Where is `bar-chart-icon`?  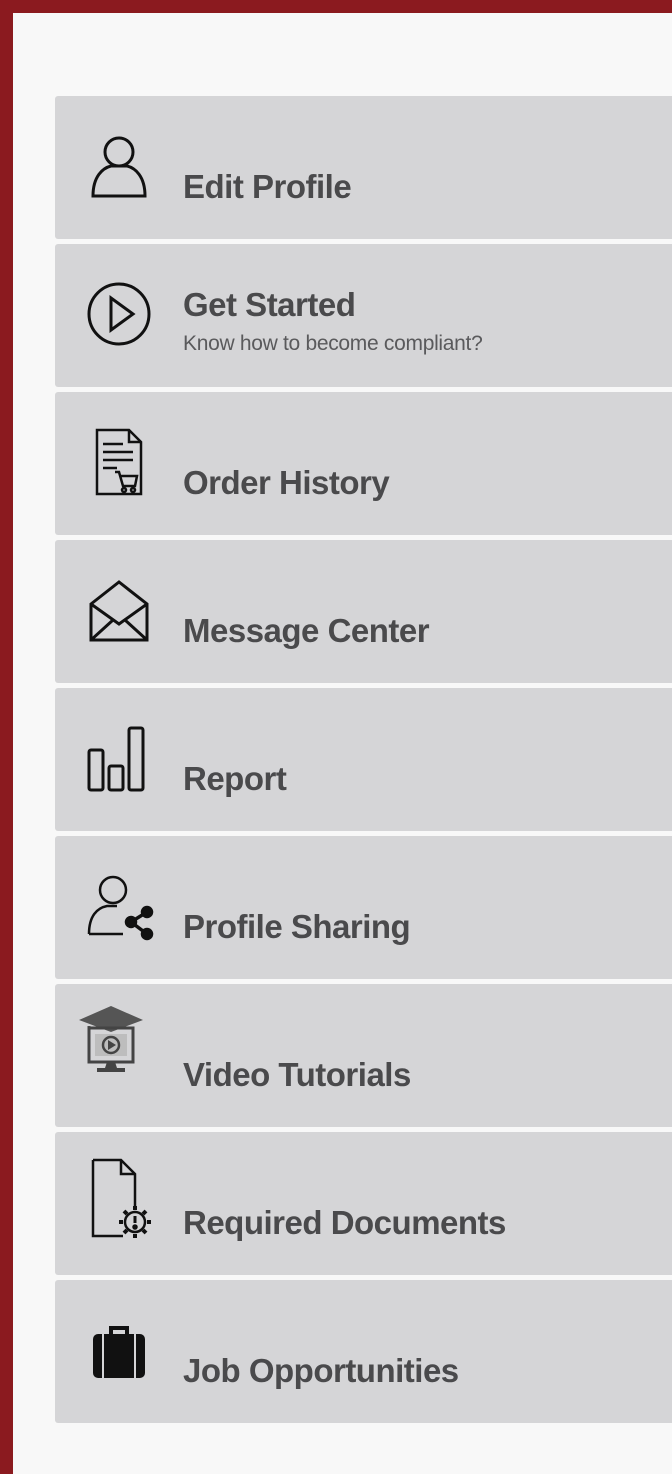
bar-chart-icon is located at coordinates (119, 758).